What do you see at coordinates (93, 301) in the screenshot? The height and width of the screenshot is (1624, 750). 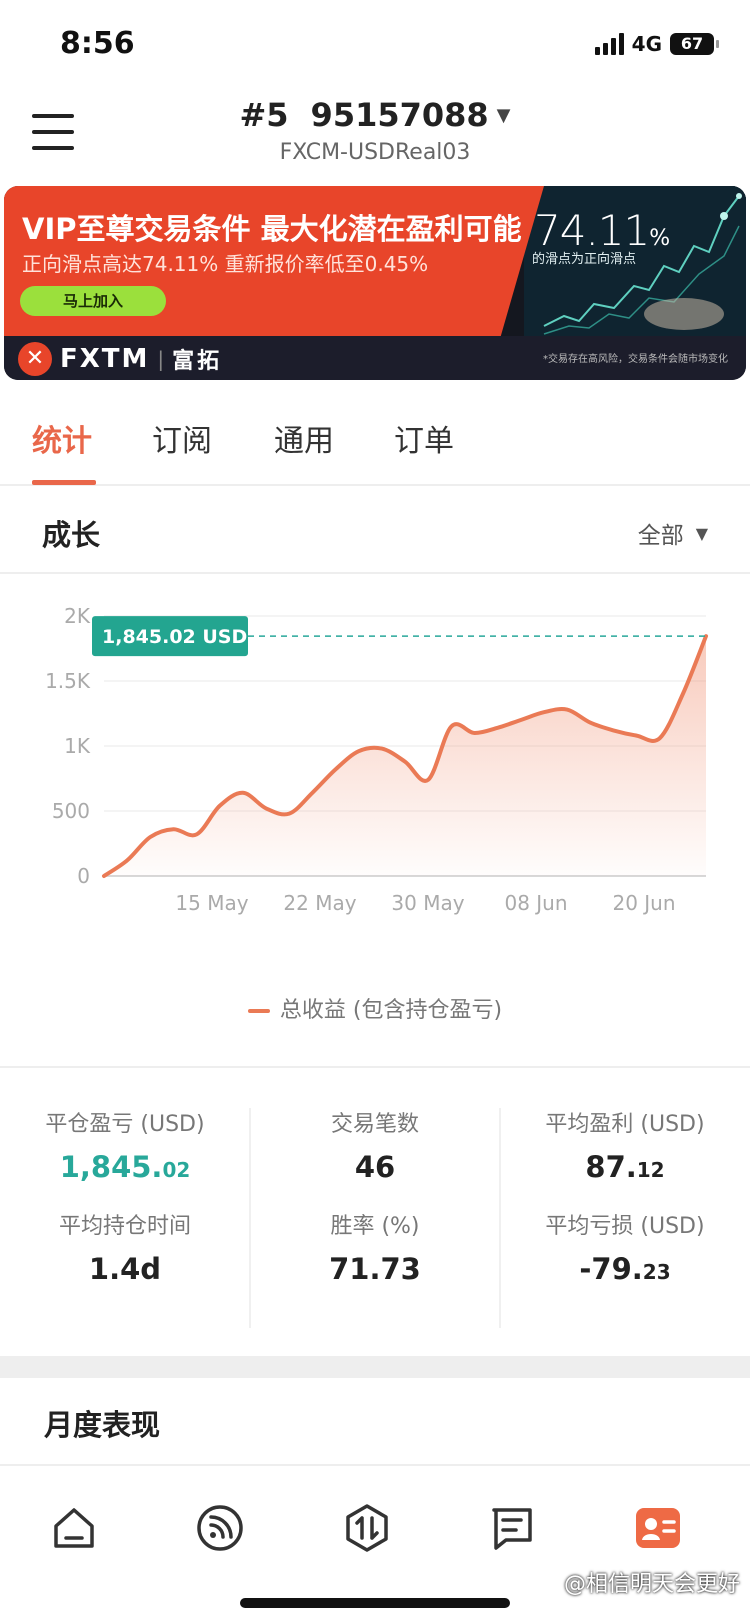 I see `banner-join-button: 马上加入` at bounding box center [93, 301].